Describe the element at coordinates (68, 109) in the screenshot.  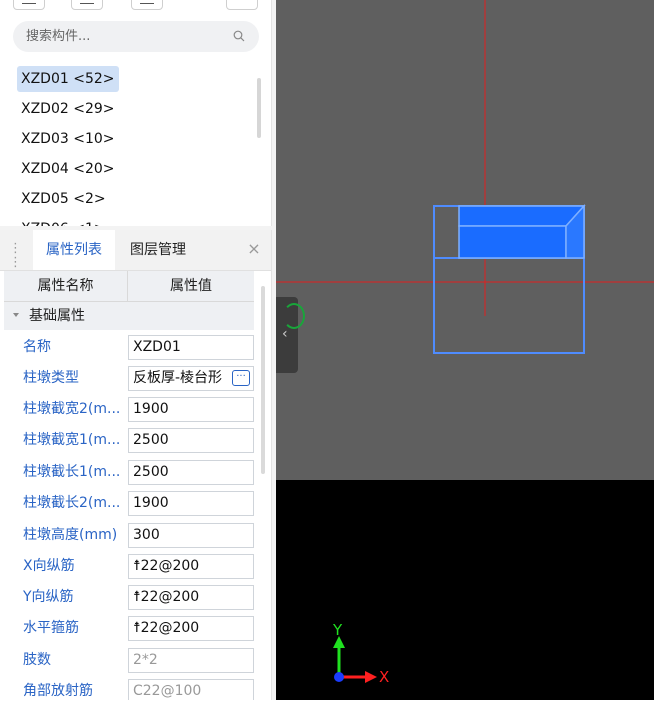
I see `list-item: XZD02 <29>` at that location.